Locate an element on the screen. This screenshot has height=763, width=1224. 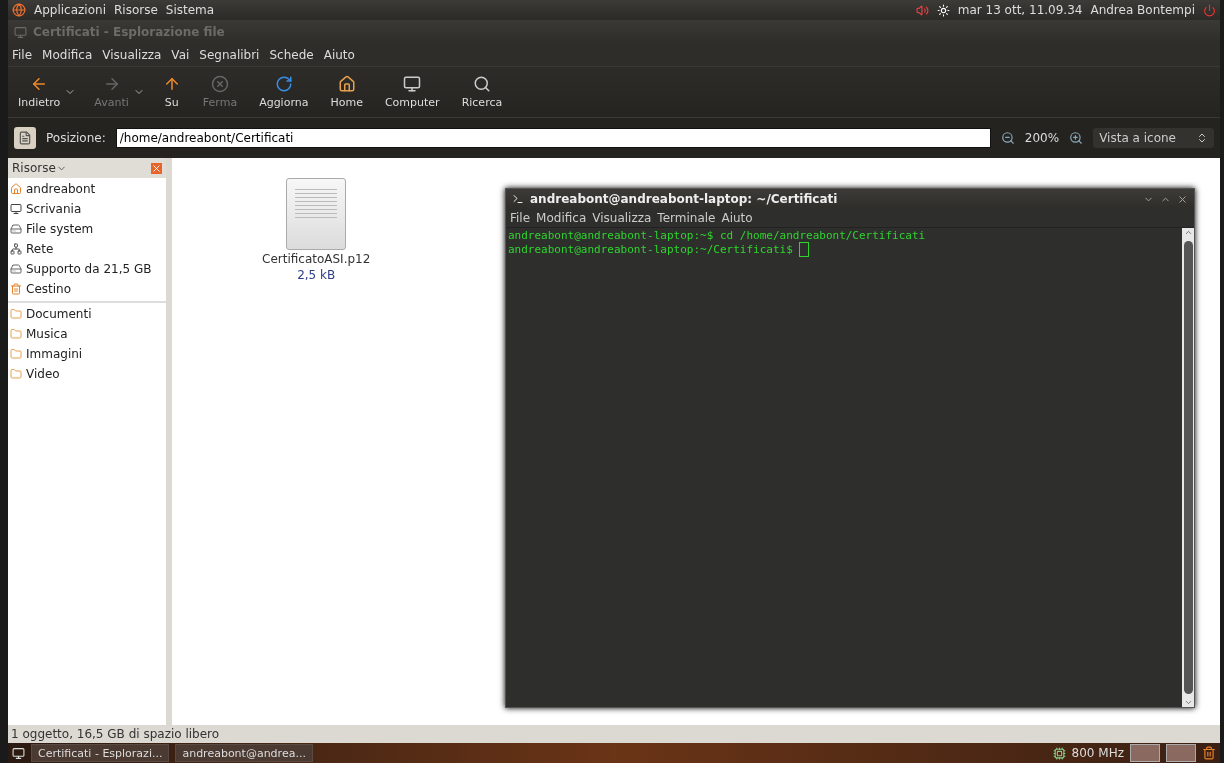
terminal-line: andreabont@andreabont-laptop:~$ cd /home/andreabont/Certificati is located at coordinates (717, 235).